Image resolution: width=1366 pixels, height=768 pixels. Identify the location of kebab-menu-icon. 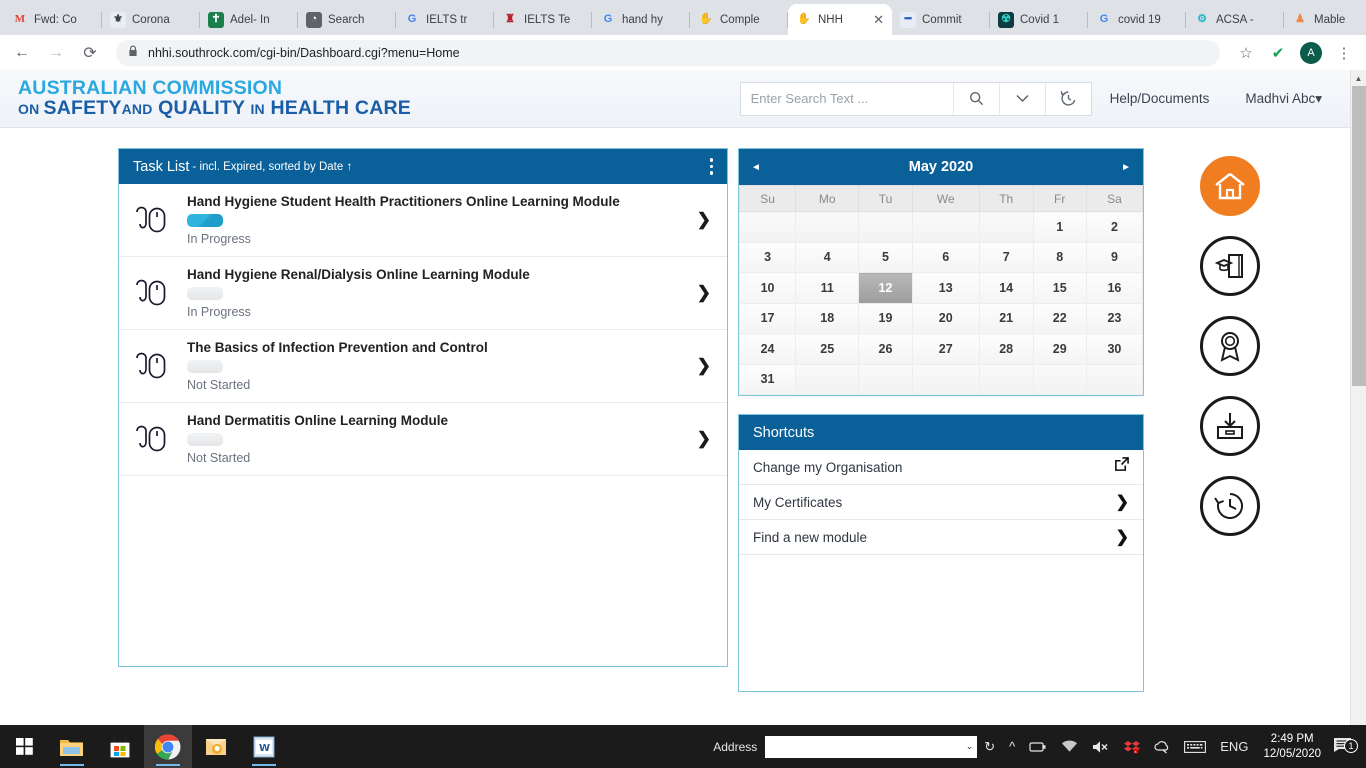
(711, 166).